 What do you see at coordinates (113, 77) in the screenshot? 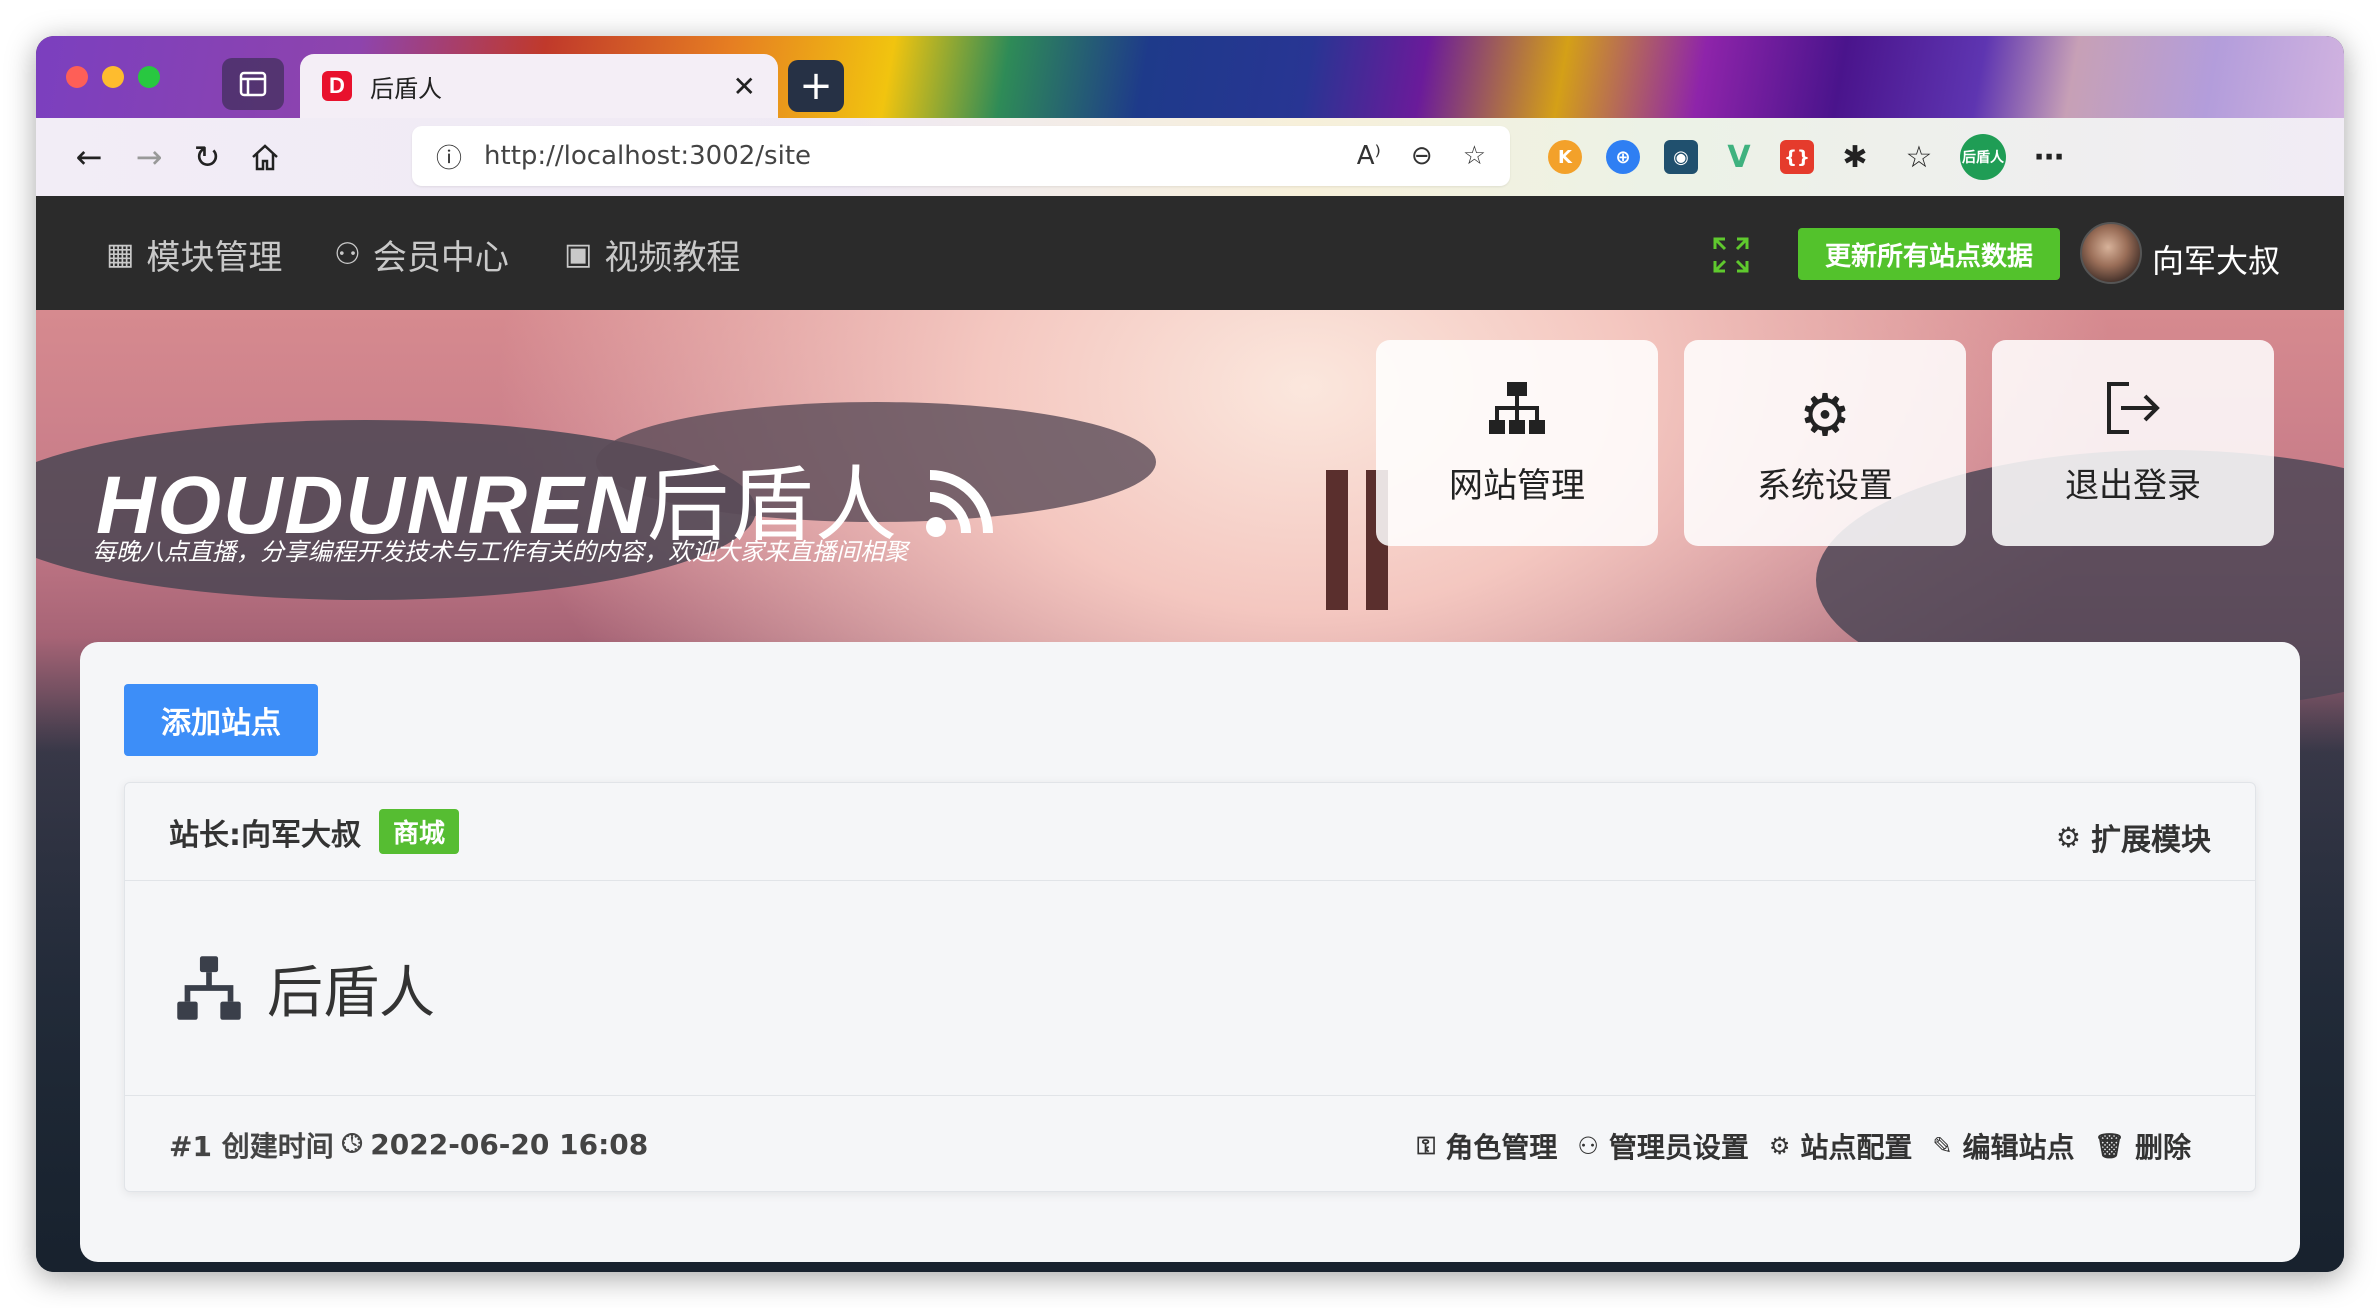
I see `minimize-window-button` at bounding box center [113, 77].